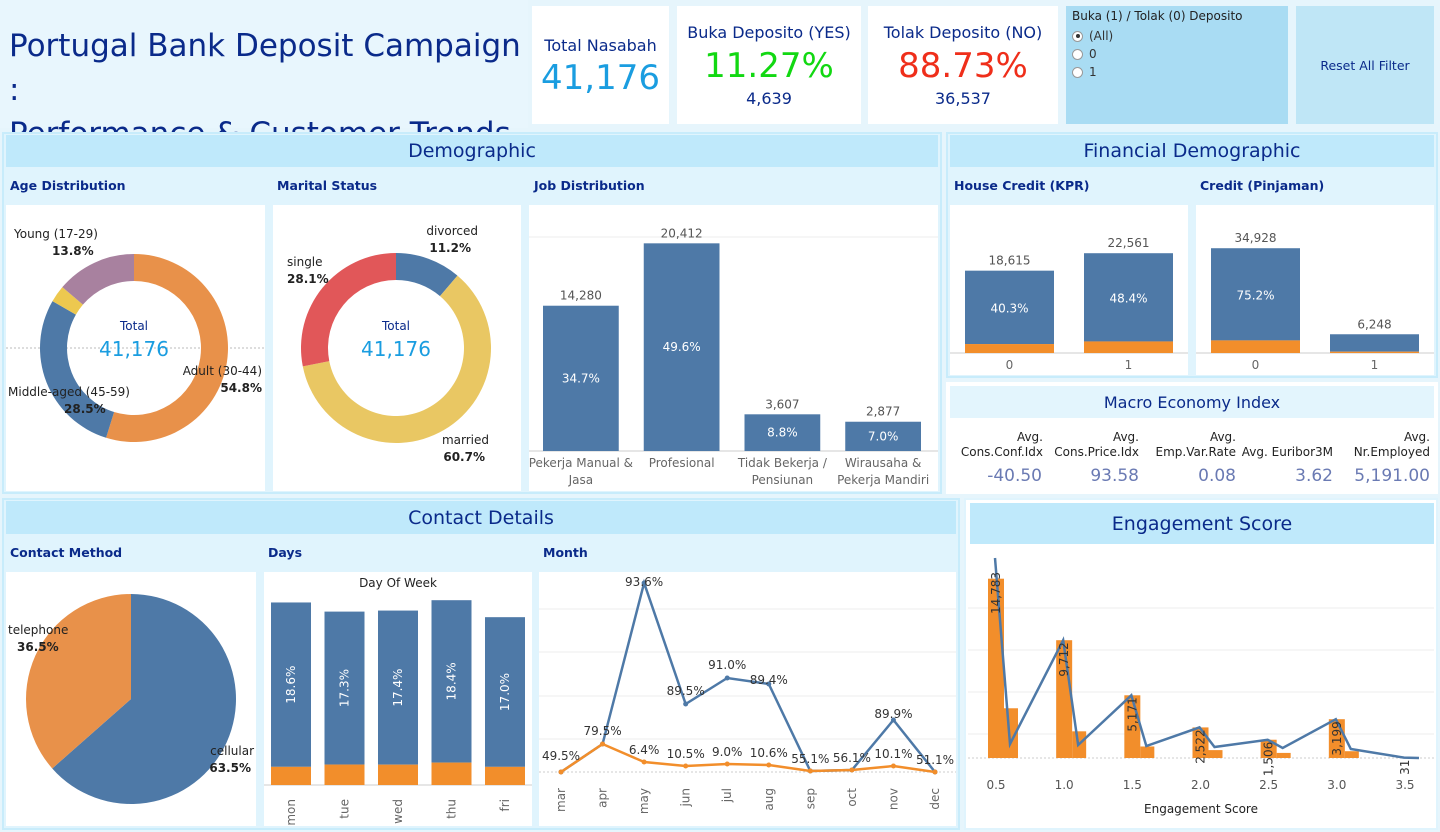 This screenshot has height=832, width=1440. What do you see at coordinates (963, 98) in the screenshot?
I see `kpi-no-count: 36,537` at bounding box center [963, 98].